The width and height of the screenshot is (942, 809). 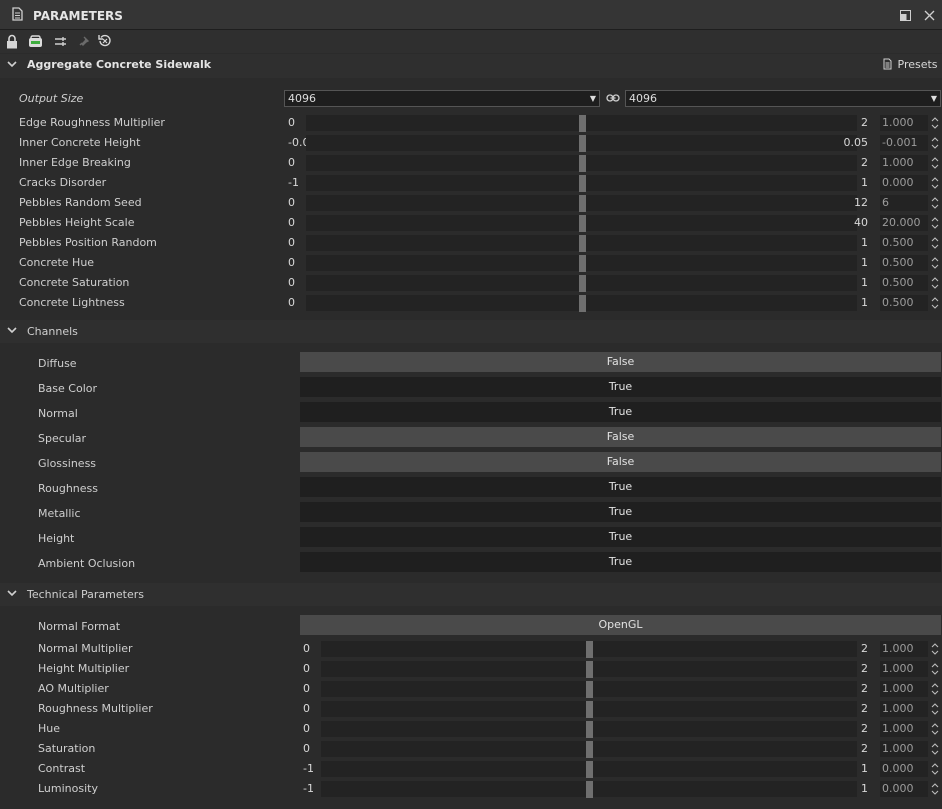 I want to click on channel-toggle-ambient-oclusion: True, so click(x=620, y=562).